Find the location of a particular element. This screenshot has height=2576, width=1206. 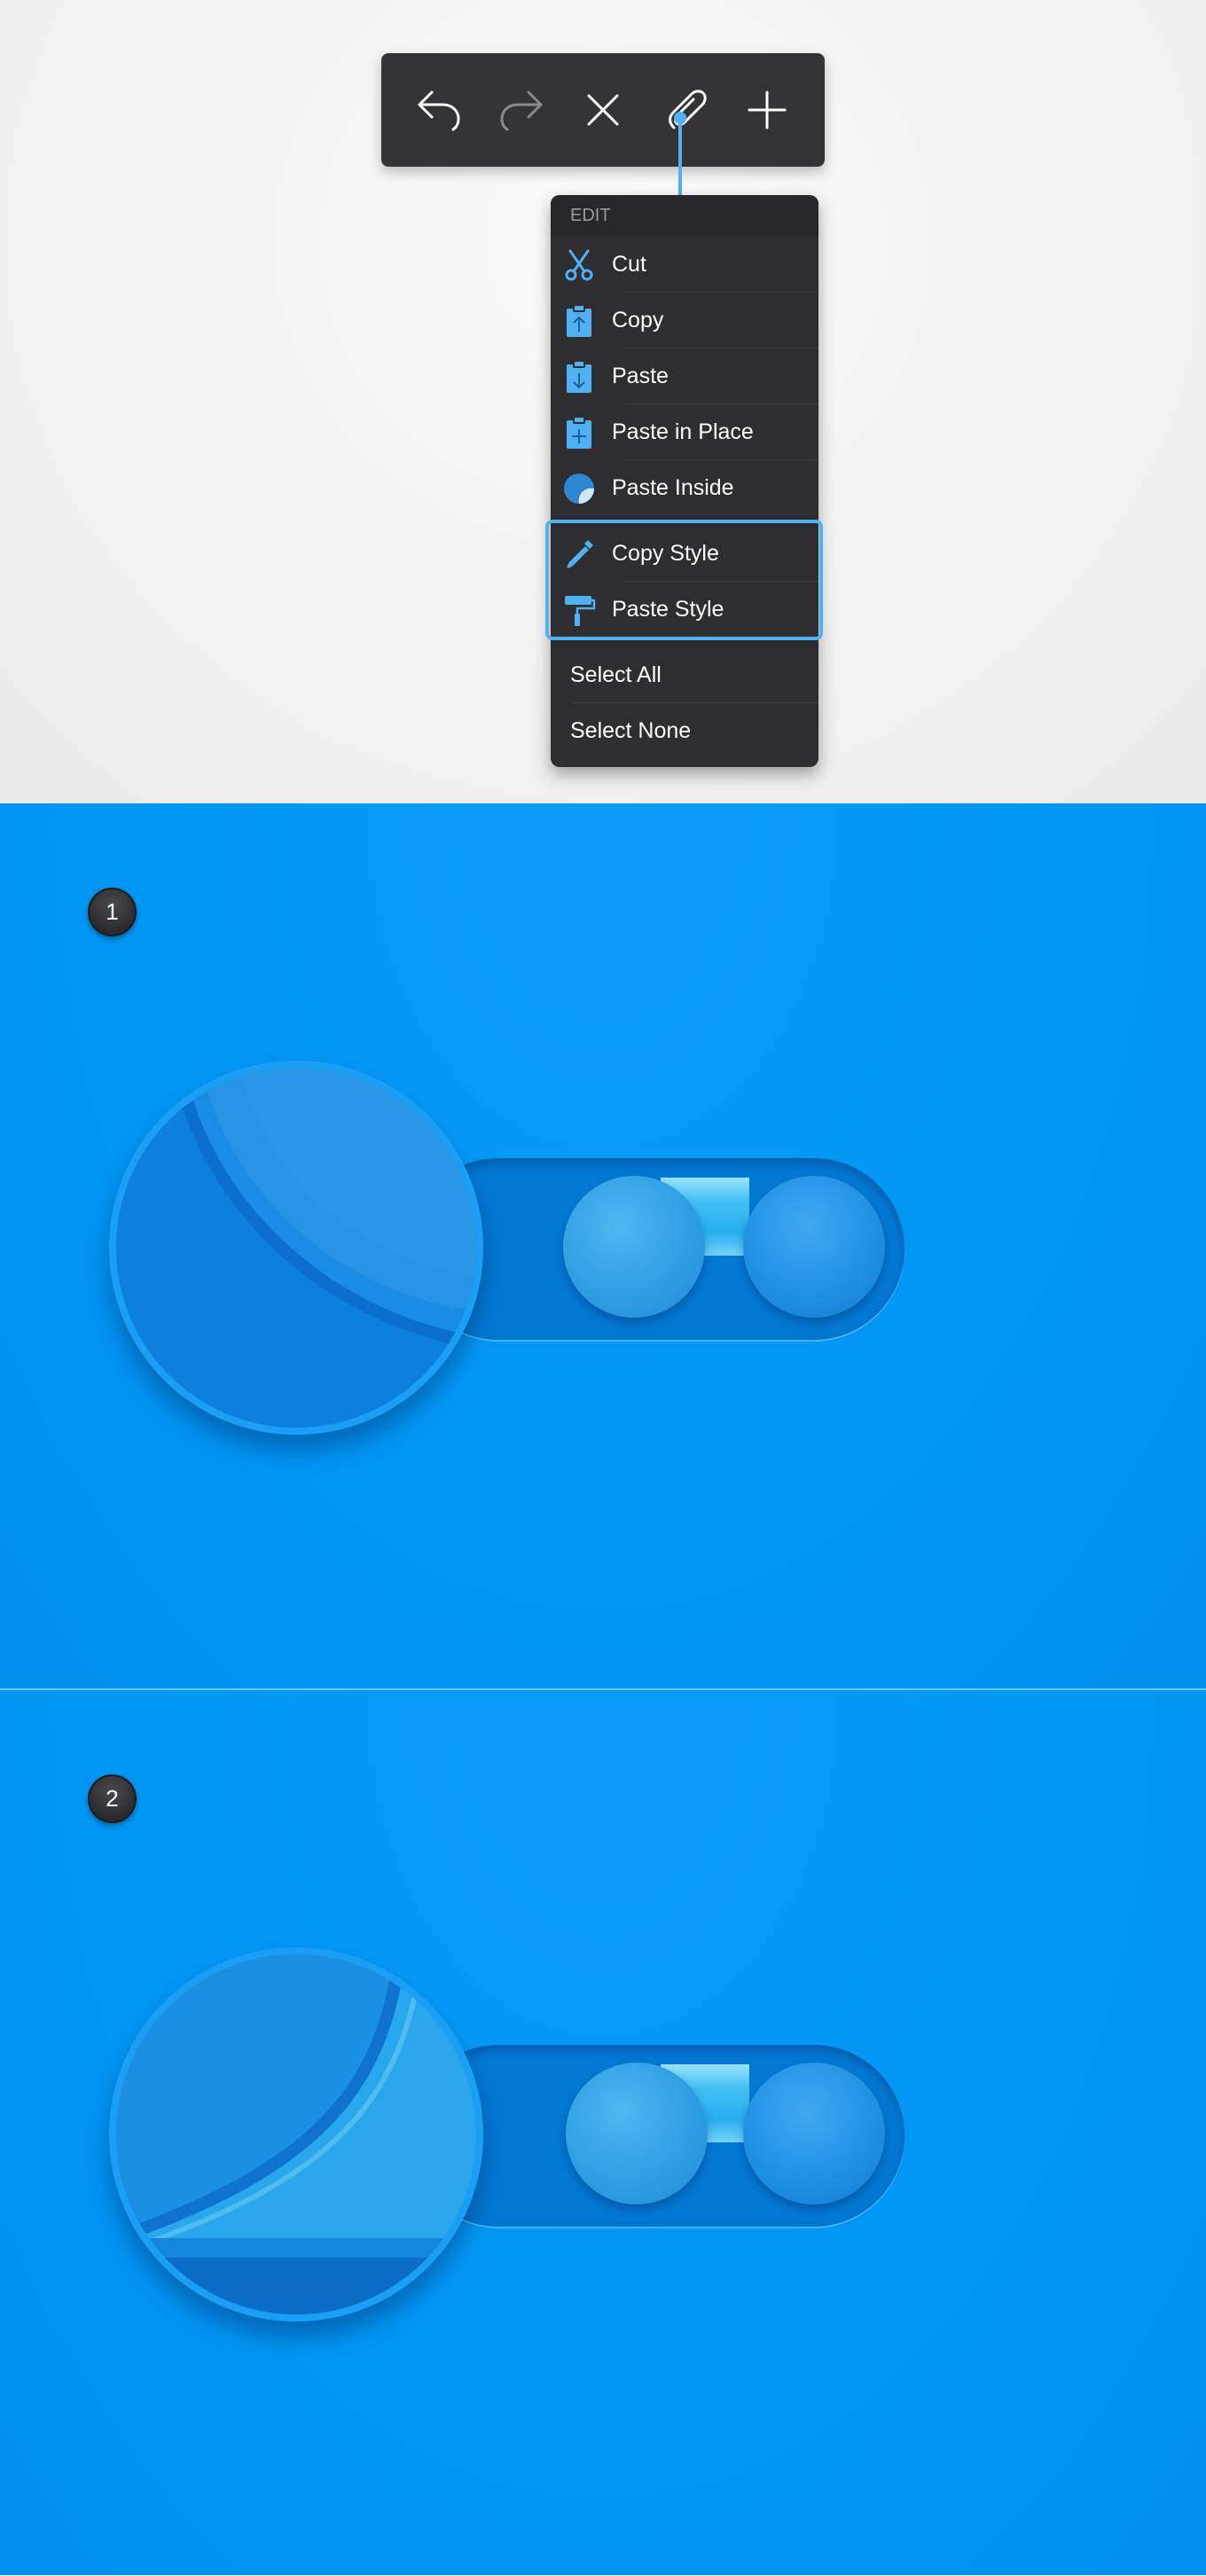

paperclip-button is located at coordinates (684, 109).